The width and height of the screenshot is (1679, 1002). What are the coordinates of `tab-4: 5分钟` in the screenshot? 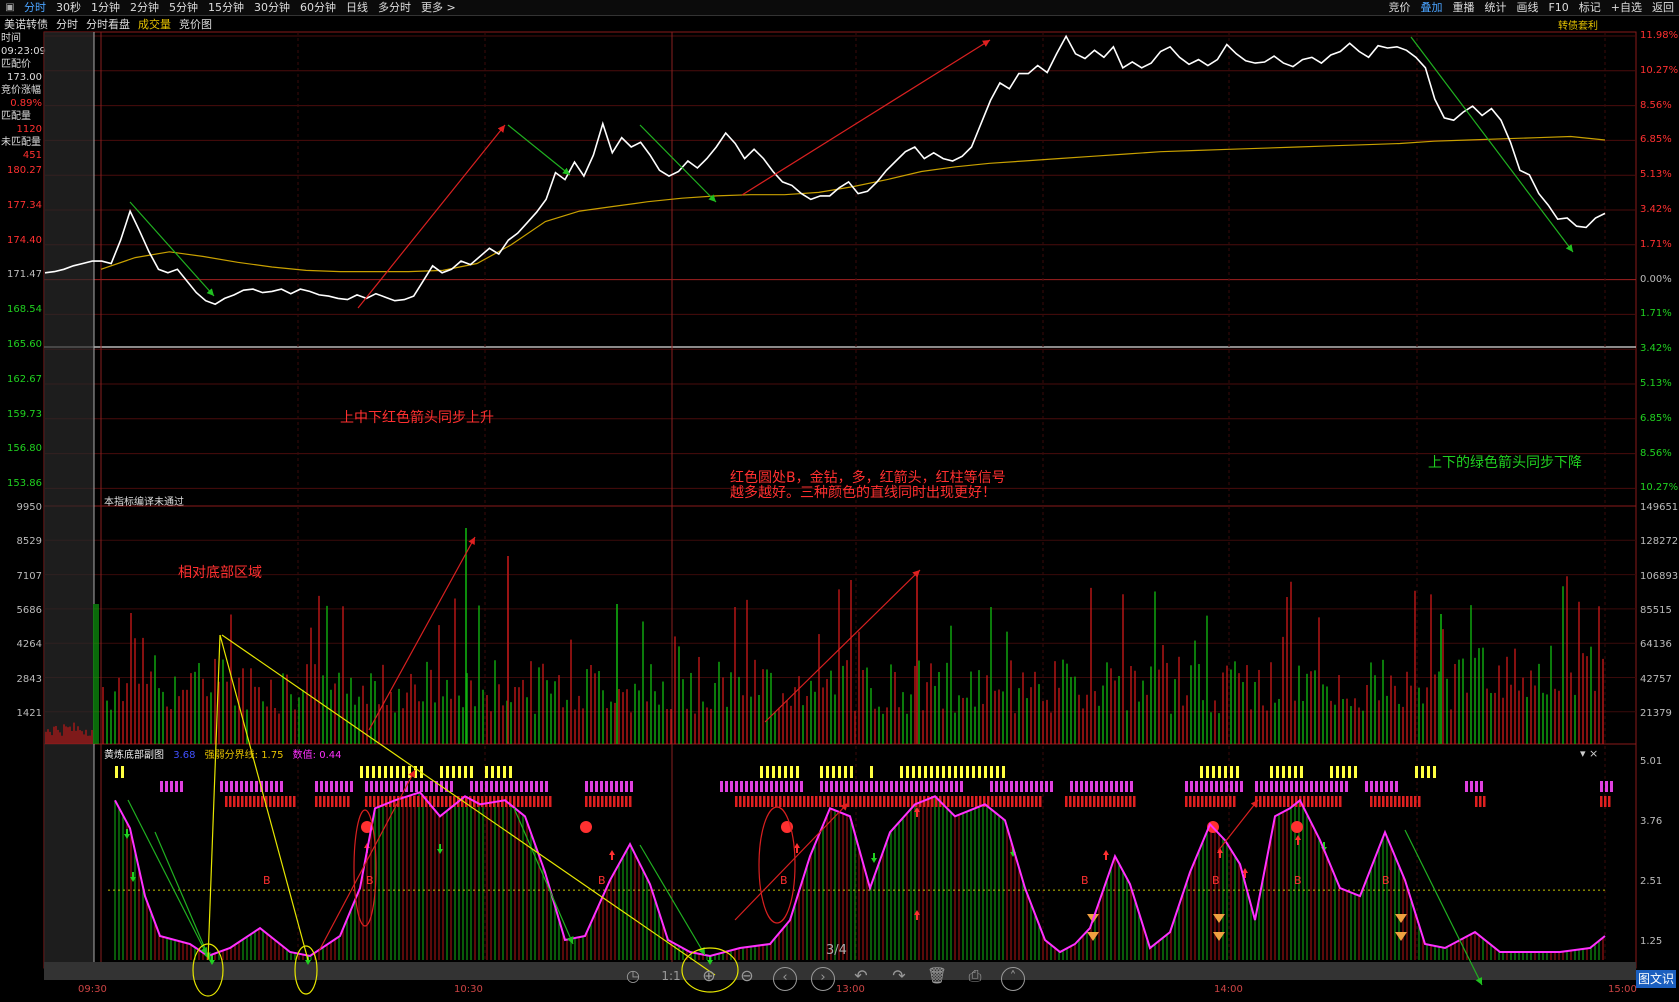 It's located at (183, 7).